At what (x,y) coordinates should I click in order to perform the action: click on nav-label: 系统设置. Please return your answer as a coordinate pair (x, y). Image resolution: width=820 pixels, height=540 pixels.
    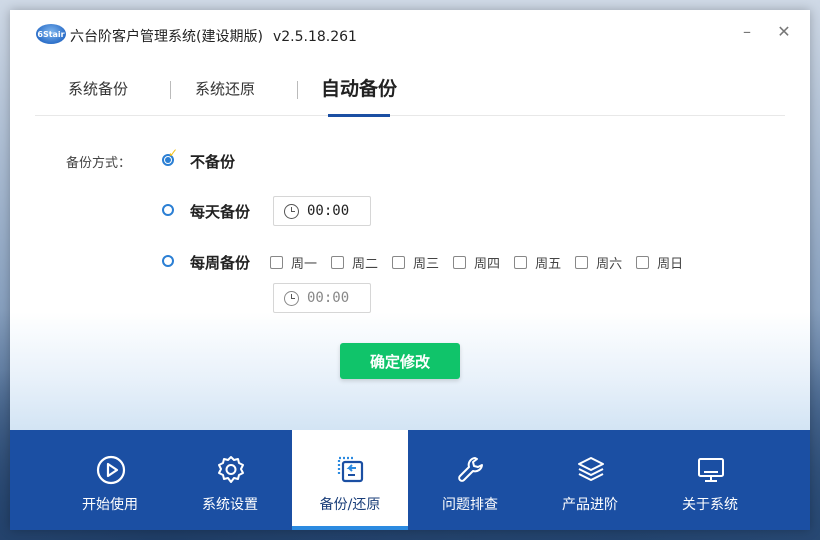
    Looking at the image, I should click on (230, 505).